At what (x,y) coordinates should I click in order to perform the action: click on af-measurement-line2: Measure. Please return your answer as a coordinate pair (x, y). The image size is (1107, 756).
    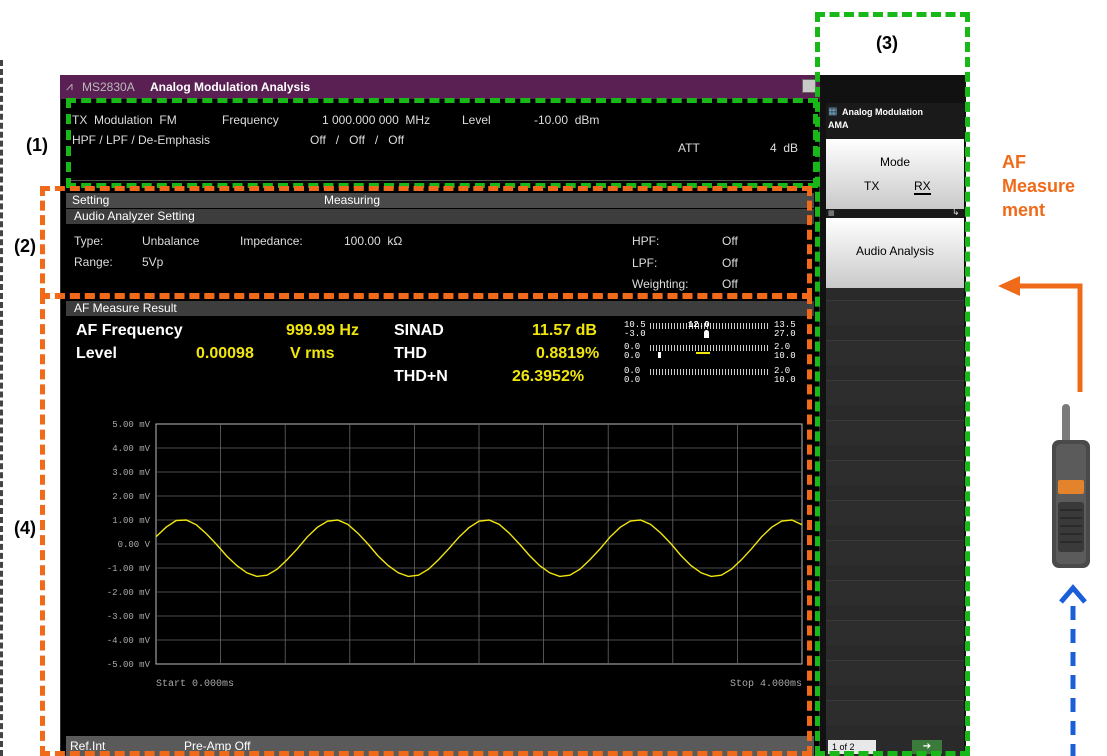
    Looking at the image, I should click on (1039, 186).